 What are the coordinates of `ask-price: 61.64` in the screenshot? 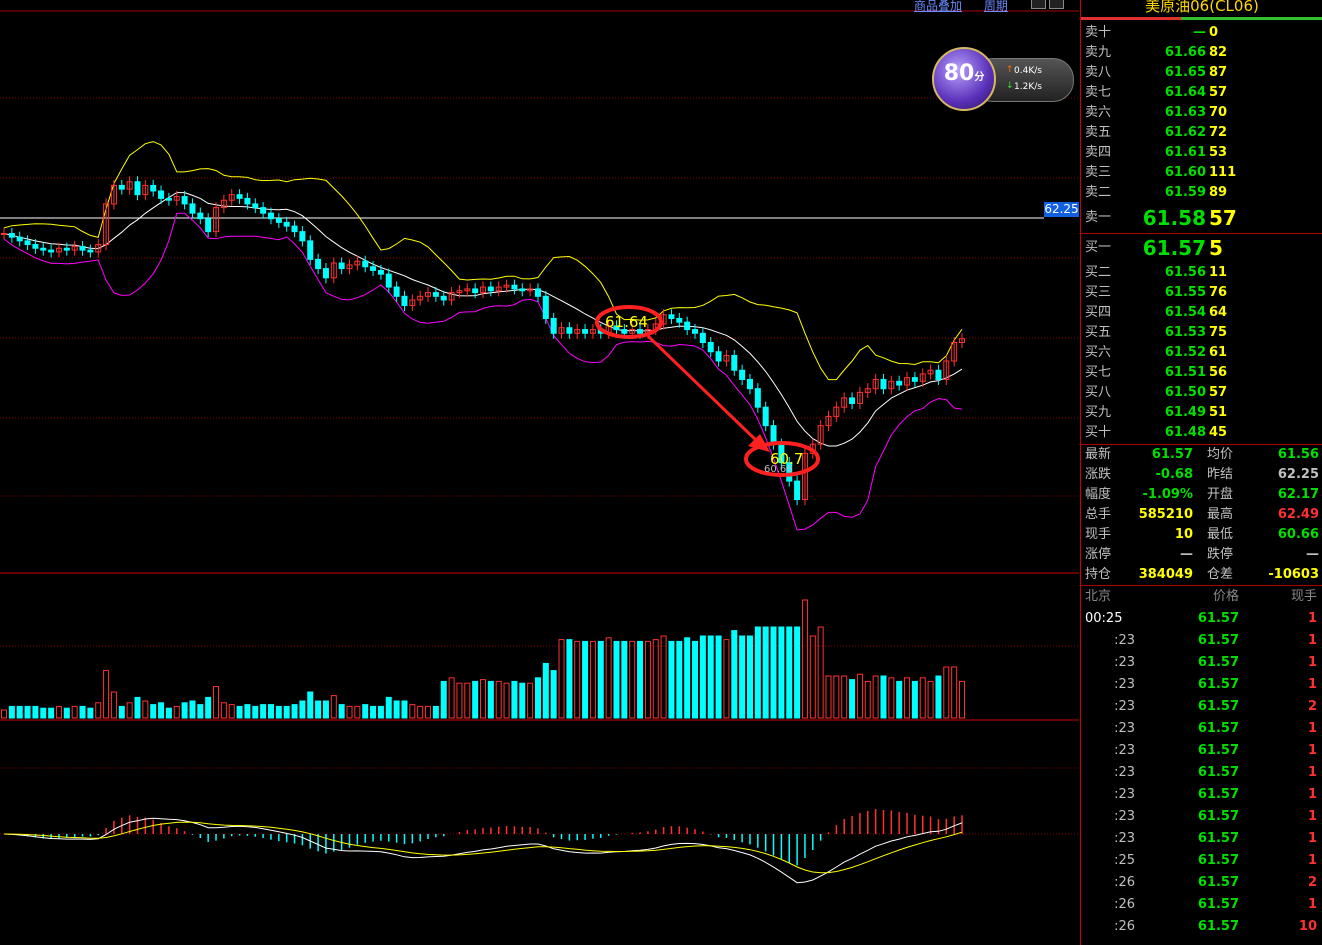 It's located at (1185, 92).